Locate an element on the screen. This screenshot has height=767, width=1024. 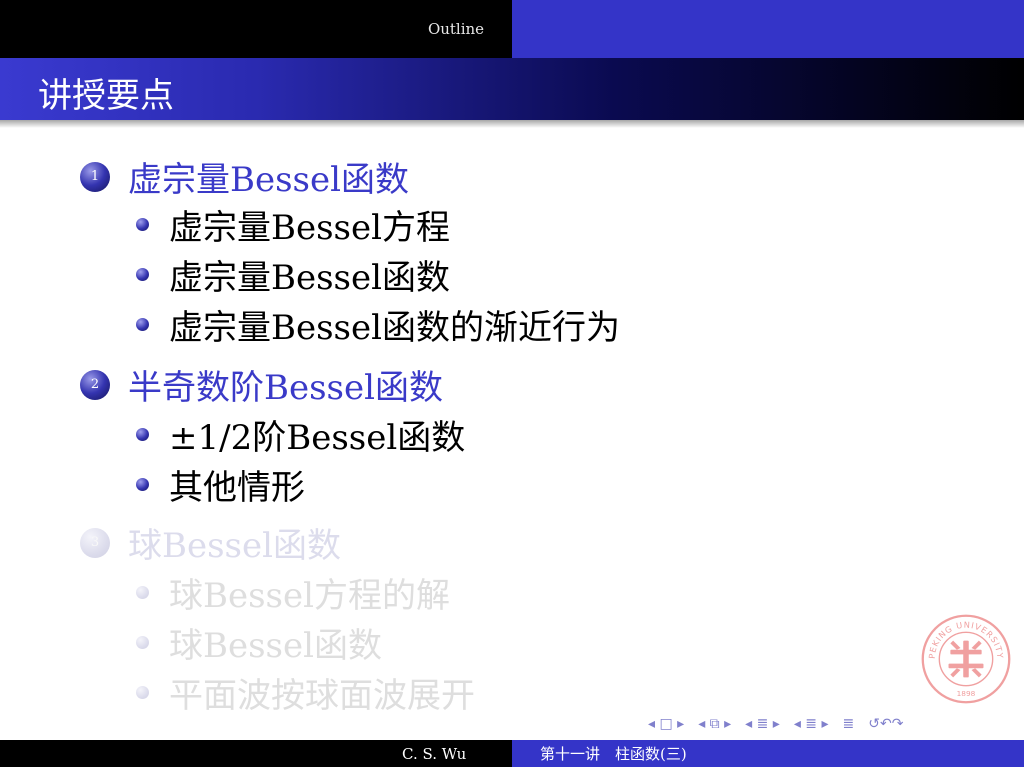
subsection-title: 球Bessel方程的解 is located at coordinates (309, 596).